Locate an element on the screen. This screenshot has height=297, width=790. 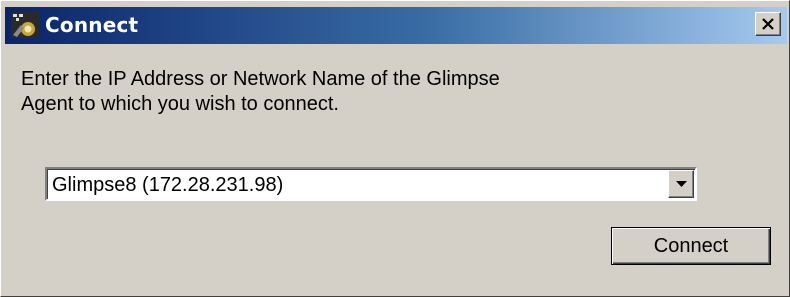
chevron-down-icon is located at coordinates (681, 184).